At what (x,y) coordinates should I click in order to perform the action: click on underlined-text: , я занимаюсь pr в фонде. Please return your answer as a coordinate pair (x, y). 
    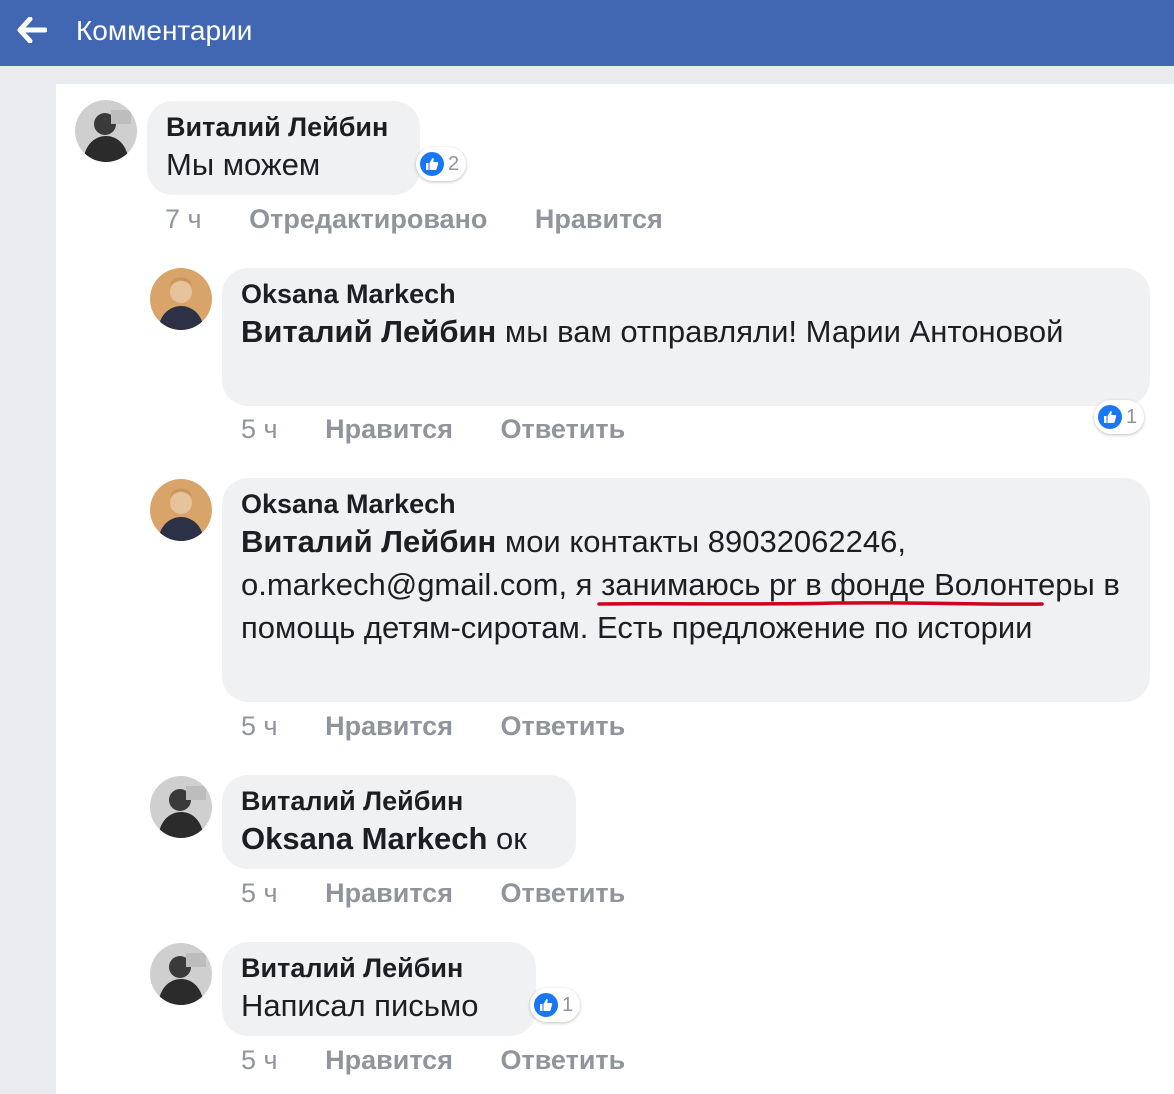
    Looking at the image, I should click on (742, 584).